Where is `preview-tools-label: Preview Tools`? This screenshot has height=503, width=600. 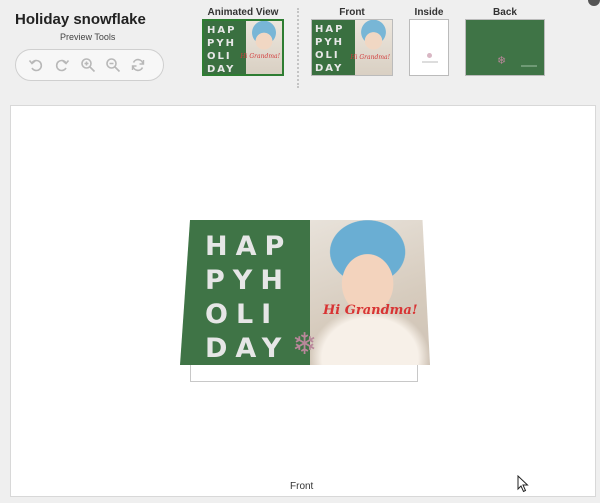
preview-tools-label: Preview Tools is located at coordinates (88, 37).